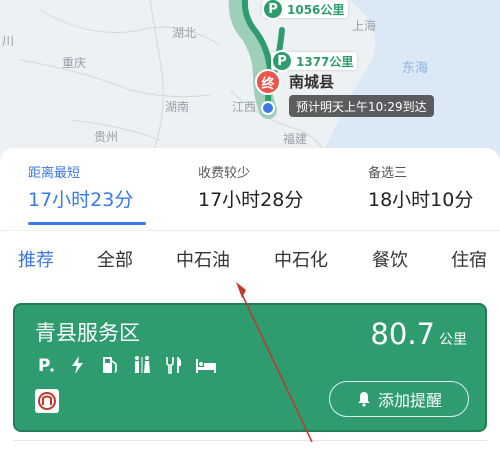 This screenshot has width=500, height=451. What do you see at coordinates (415, 68) in the screenshot?
I see `map-label-donghai: 东海` at bounding box center [415, 68].